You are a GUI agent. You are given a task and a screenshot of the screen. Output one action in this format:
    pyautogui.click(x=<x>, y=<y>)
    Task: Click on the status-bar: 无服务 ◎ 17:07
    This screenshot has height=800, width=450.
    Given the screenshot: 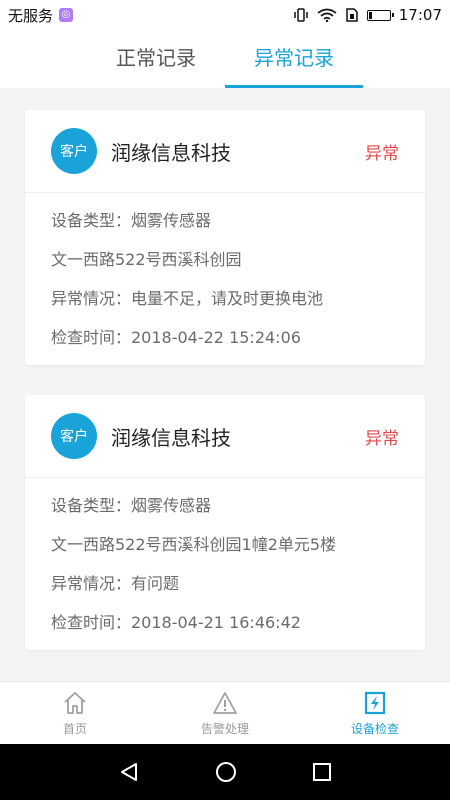 What is the action you would take?
    pyautogui.click(x=225, y=15)
    